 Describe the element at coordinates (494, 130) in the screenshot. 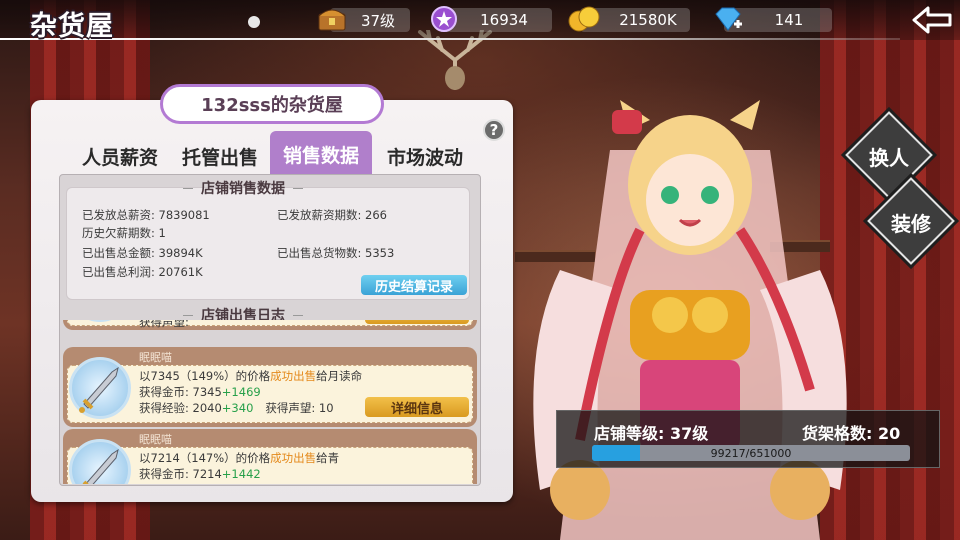

I see `help-button: ?` at that location.